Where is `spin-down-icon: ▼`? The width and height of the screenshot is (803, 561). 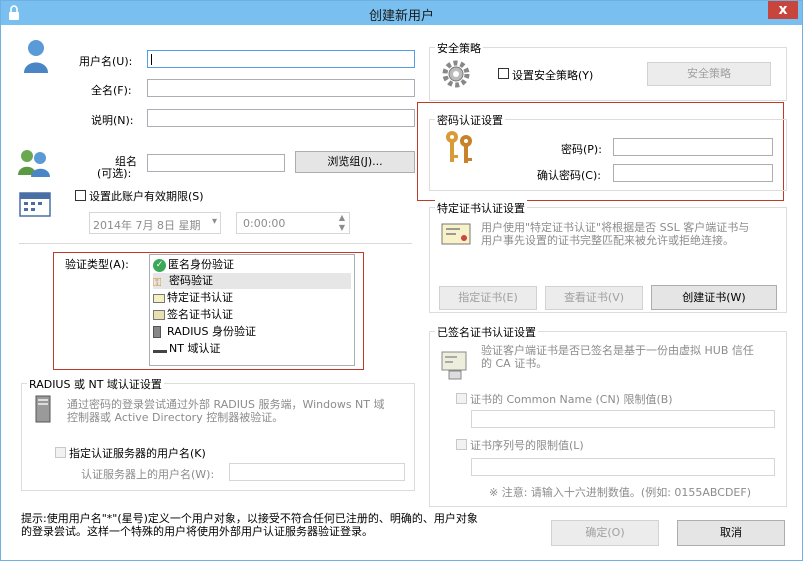
spin-down-icon: ▼ is located at coordinates (342, 227).